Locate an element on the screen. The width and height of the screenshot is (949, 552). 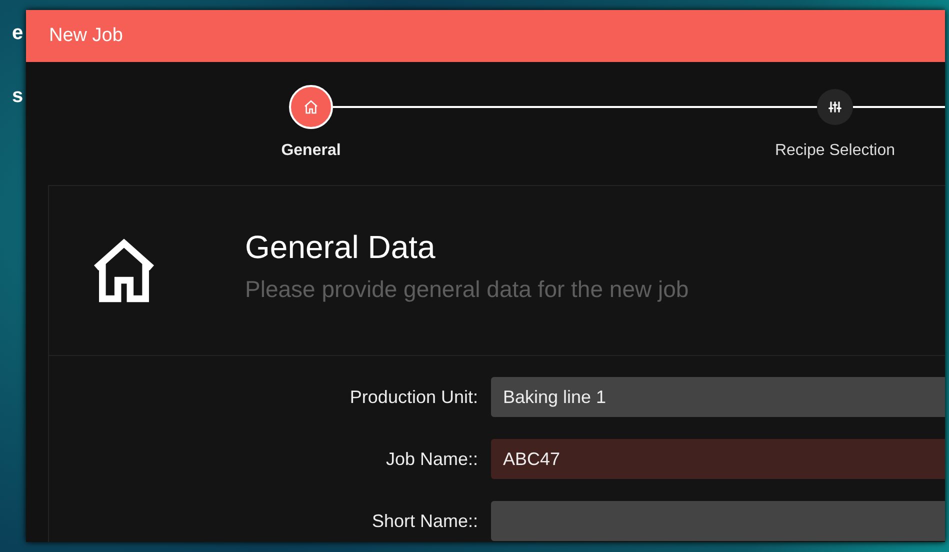
text-field: ABC47 is located at coordinates (718, 459).